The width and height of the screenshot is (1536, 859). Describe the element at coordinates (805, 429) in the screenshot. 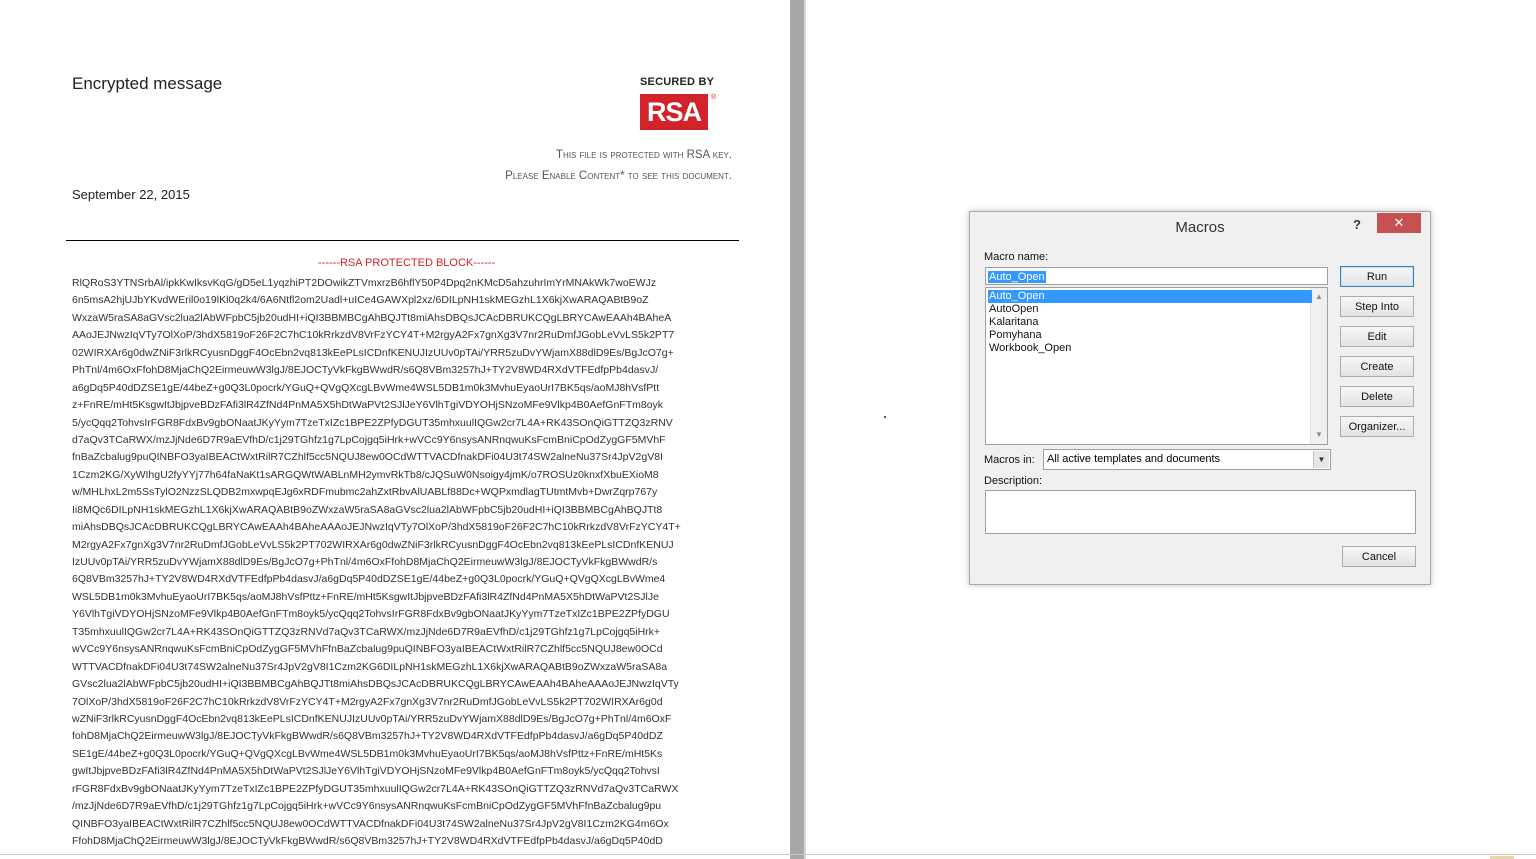

I see `page-separator-edge` at that location.